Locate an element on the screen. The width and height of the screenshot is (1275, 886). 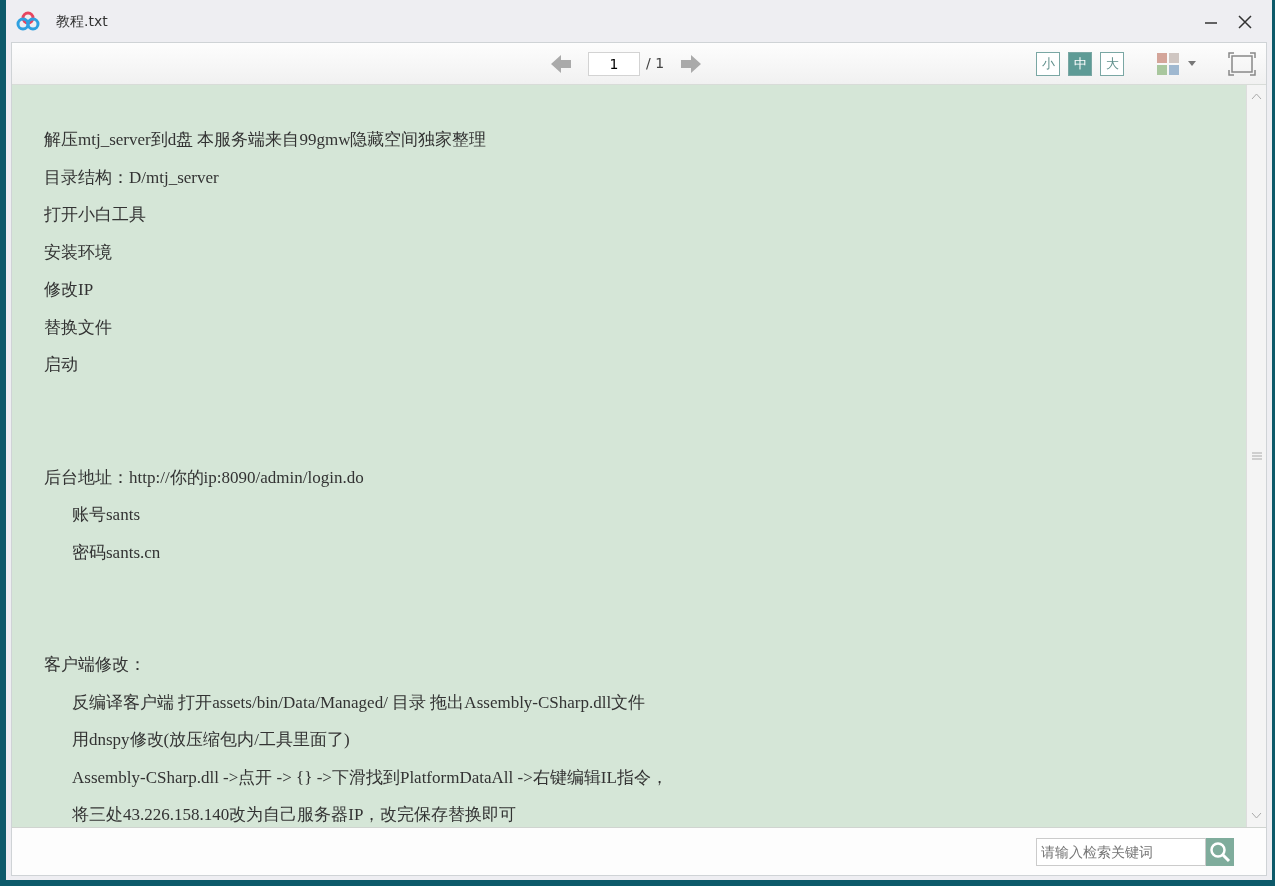
search-field: 请输入检索关键词 is located at coordinates (1121, 851).